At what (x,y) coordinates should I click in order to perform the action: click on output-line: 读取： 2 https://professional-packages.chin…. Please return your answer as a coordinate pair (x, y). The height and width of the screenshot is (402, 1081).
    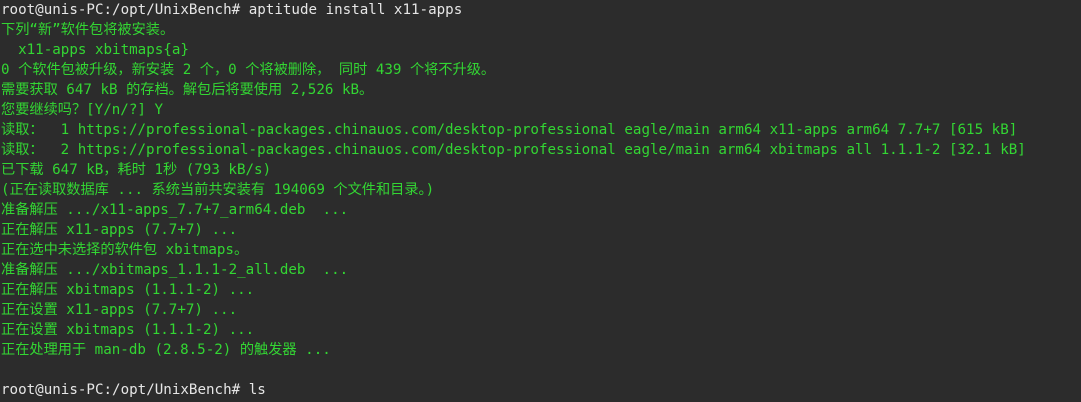
    Looking at the image, I should click on (513, 150).